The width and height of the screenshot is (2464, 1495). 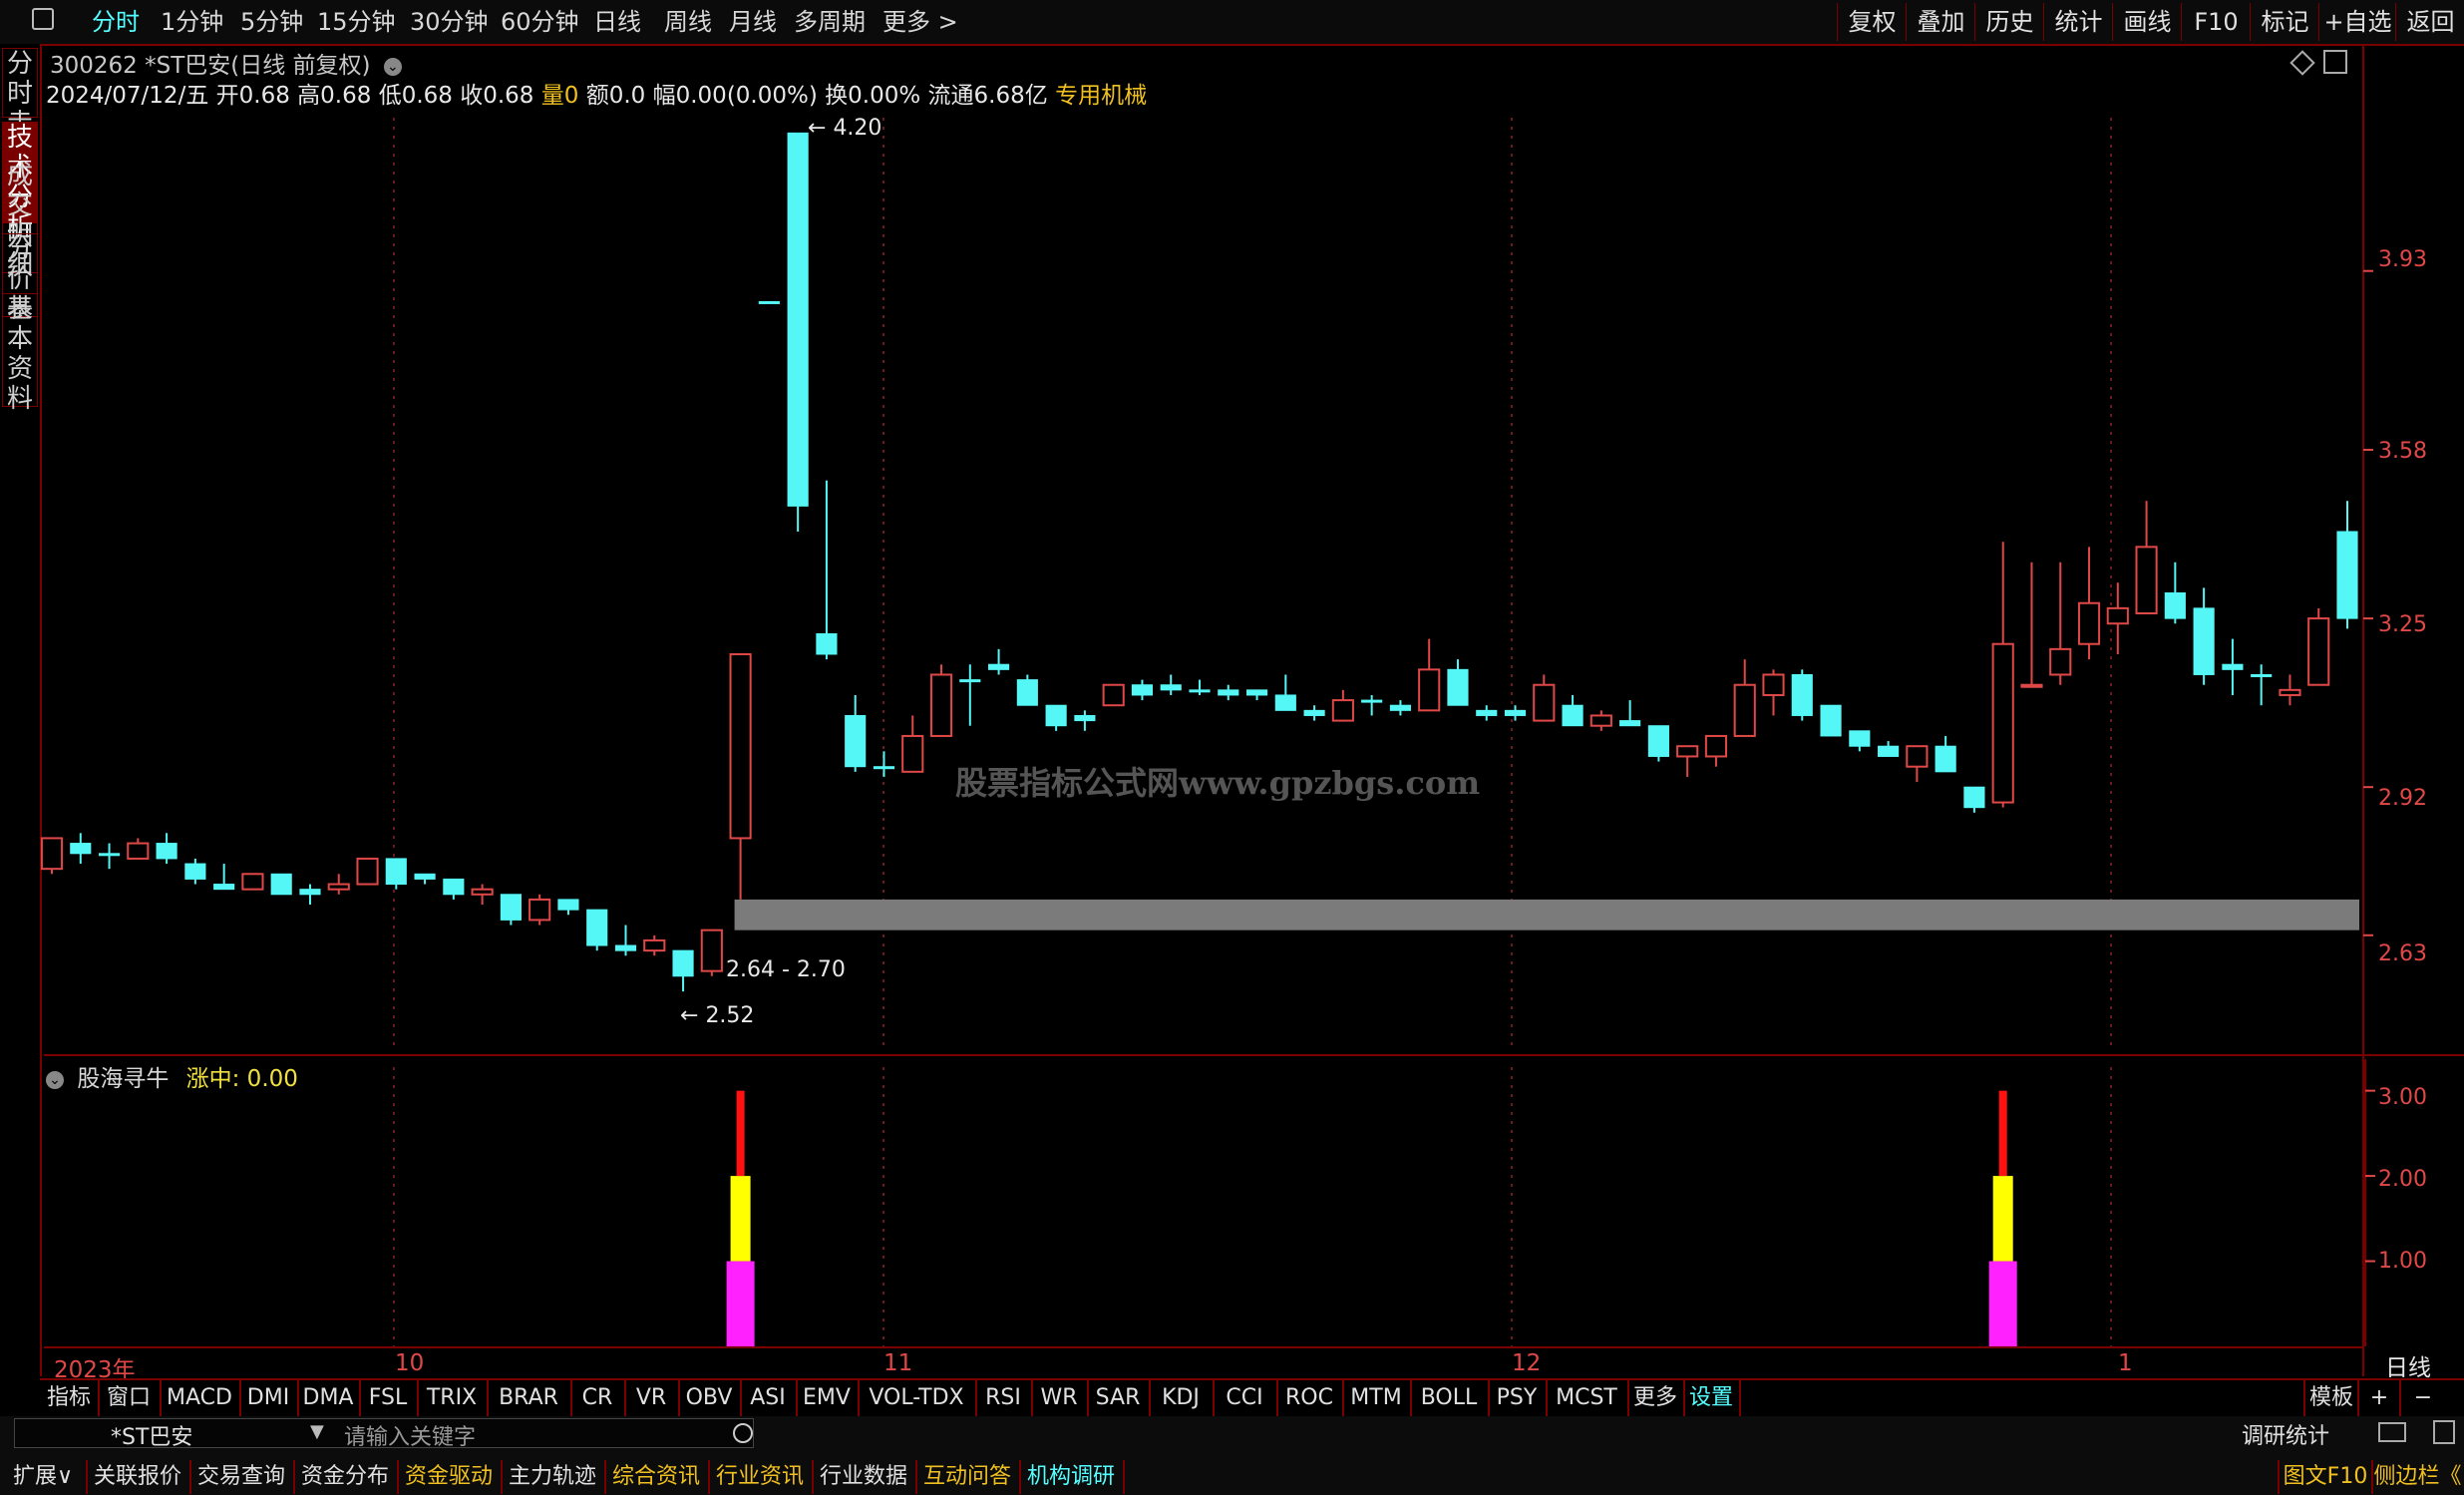 What do you see at coordinates (1587, 1398) in the screenshot?
I see `indicator-tab-mcst: MCST` at bounding box center [1587, 1398].